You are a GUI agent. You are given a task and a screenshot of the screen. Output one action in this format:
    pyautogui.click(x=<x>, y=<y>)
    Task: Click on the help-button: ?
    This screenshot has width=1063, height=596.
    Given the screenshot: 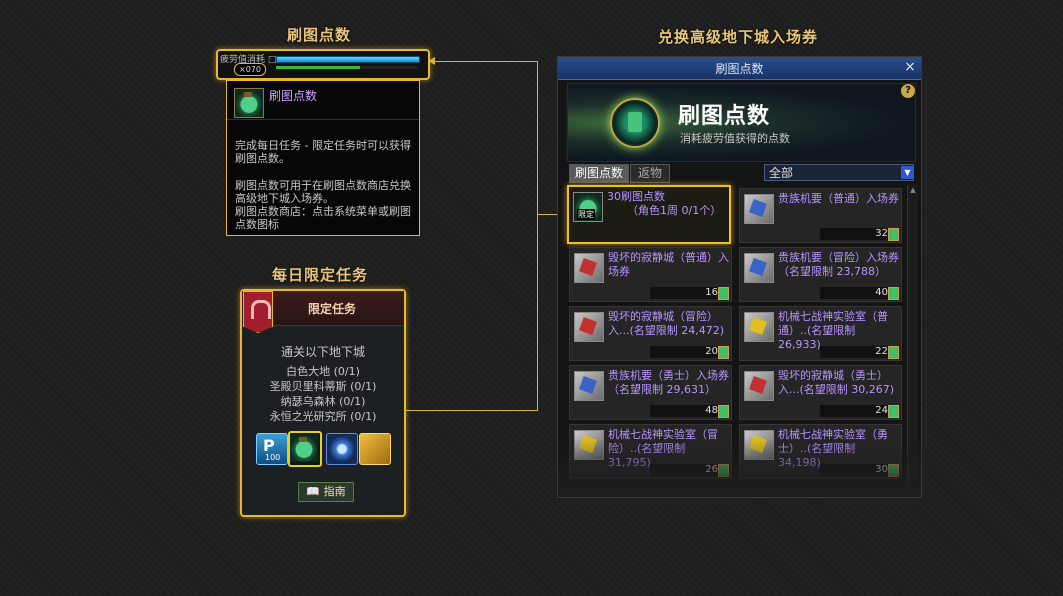 What is the action you would take?
    pyautogui.click(x=908, y=91)
    